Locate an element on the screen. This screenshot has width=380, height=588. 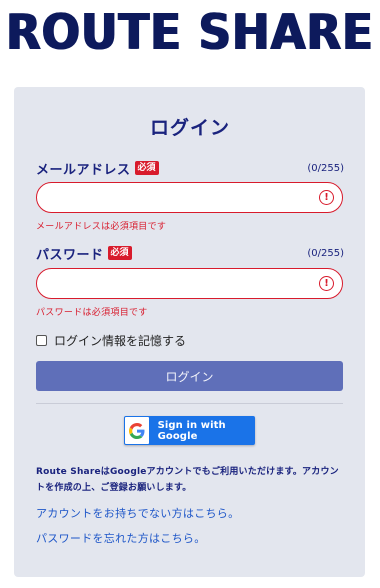
signup-link: アカウントをお持ちでない方はこちら。 is located at coordinates (137, 513).